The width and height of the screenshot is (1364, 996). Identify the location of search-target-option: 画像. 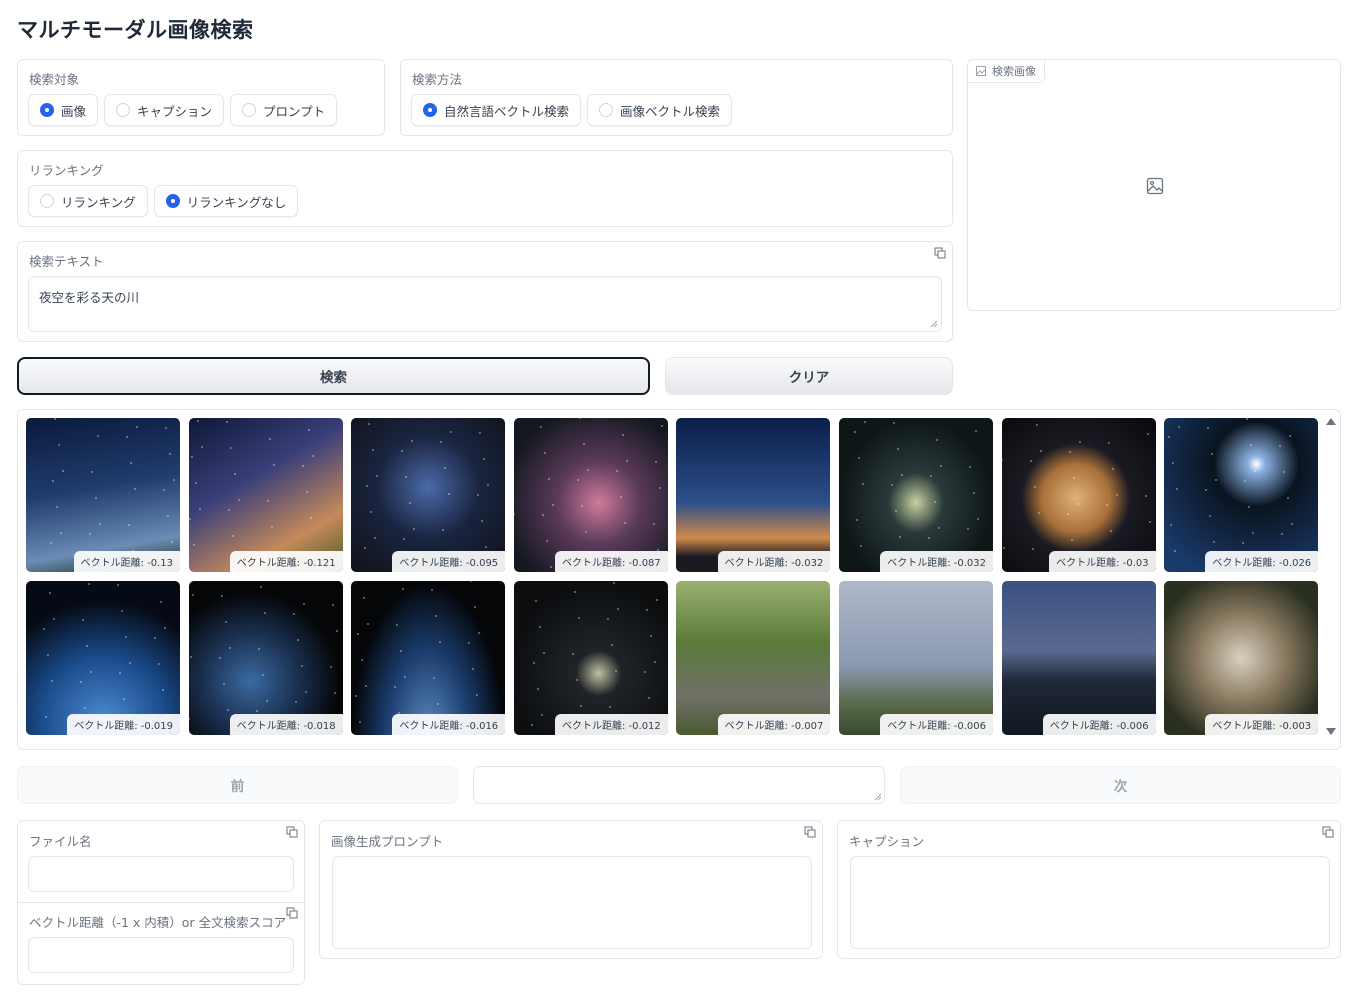
(63, 110).